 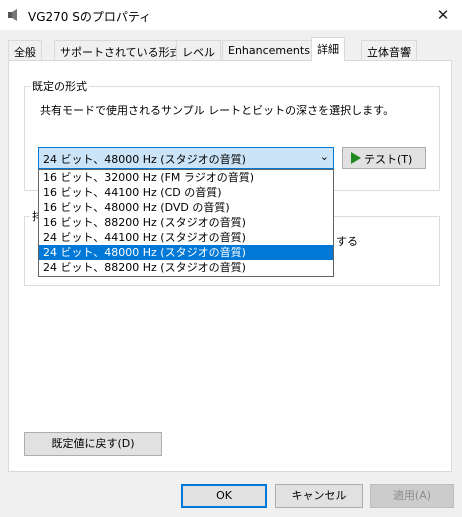 I want to click on tab-enhancements: Enhancements, so click(x=269, y=50).